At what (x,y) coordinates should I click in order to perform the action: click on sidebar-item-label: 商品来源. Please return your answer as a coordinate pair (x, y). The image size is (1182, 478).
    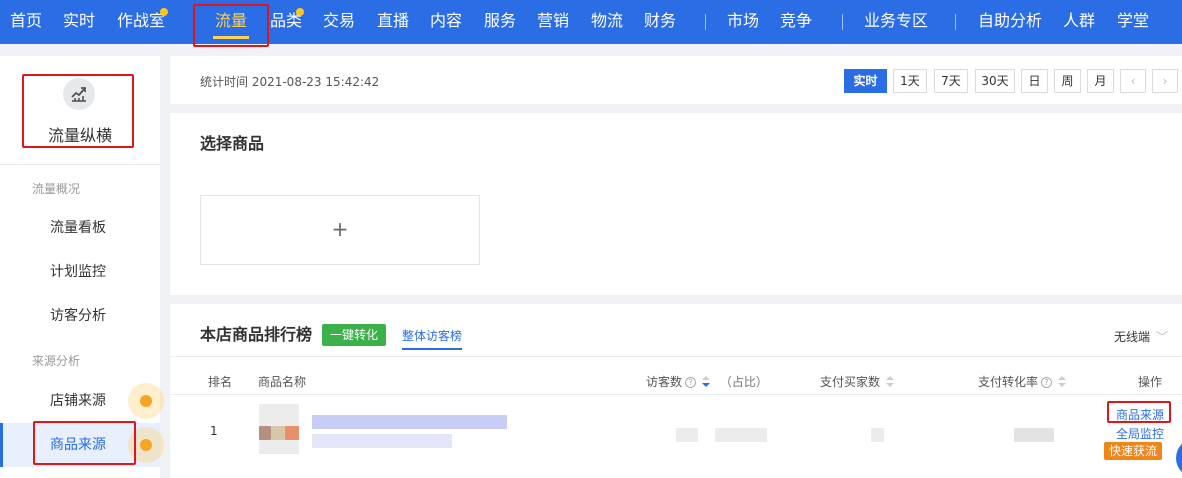
    Looking at the image, I should click on (78, 445).